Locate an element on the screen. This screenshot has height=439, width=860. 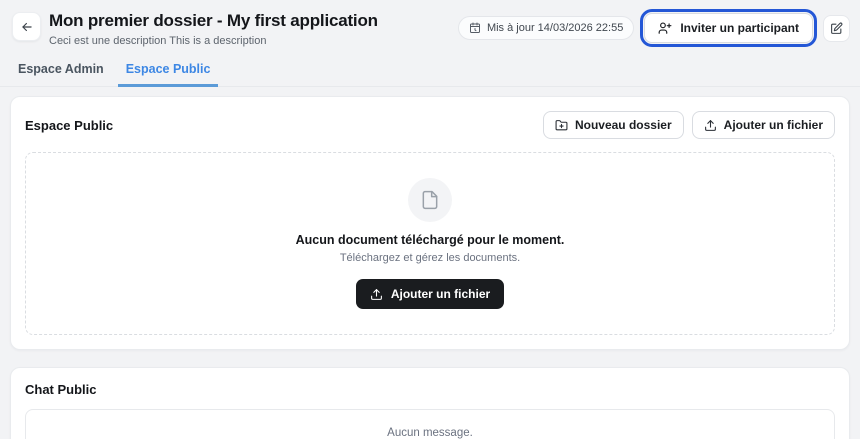
chat-empty-message: Aucun message. is located at coordinates (430, 433).